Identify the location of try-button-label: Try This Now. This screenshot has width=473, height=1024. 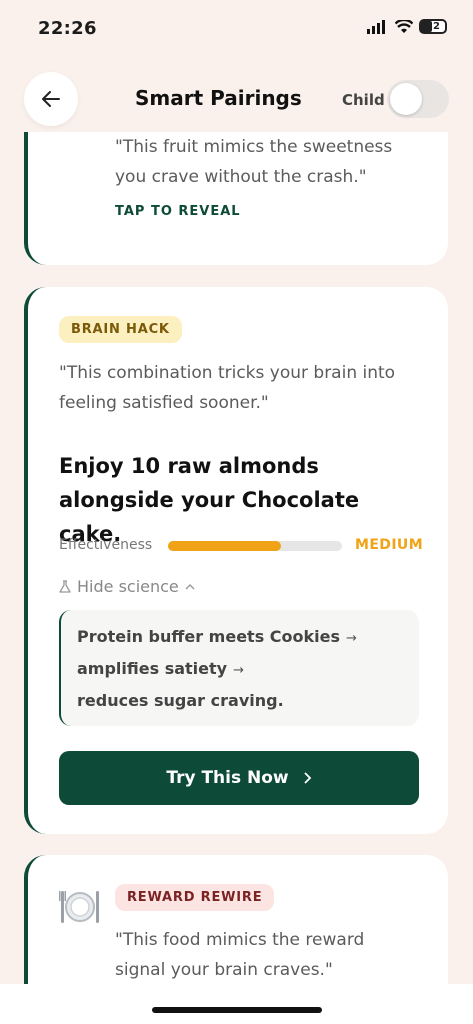
(227, 778).